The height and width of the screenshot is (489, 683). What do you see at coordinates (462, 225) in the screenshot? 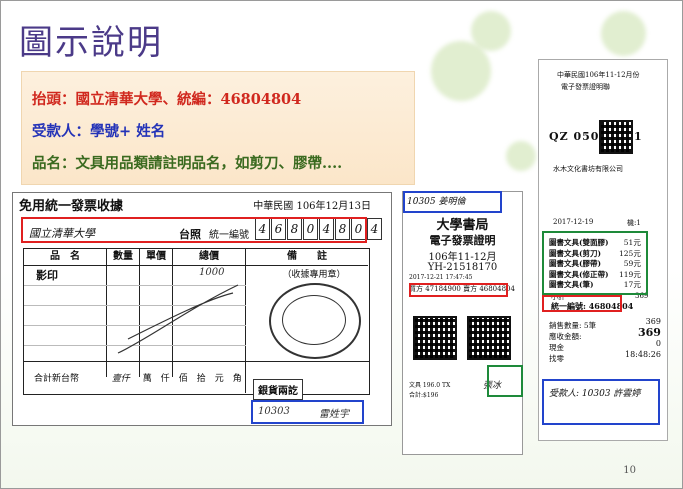
I see `shop-name: 大學書局` at bounding box center [462, 225].